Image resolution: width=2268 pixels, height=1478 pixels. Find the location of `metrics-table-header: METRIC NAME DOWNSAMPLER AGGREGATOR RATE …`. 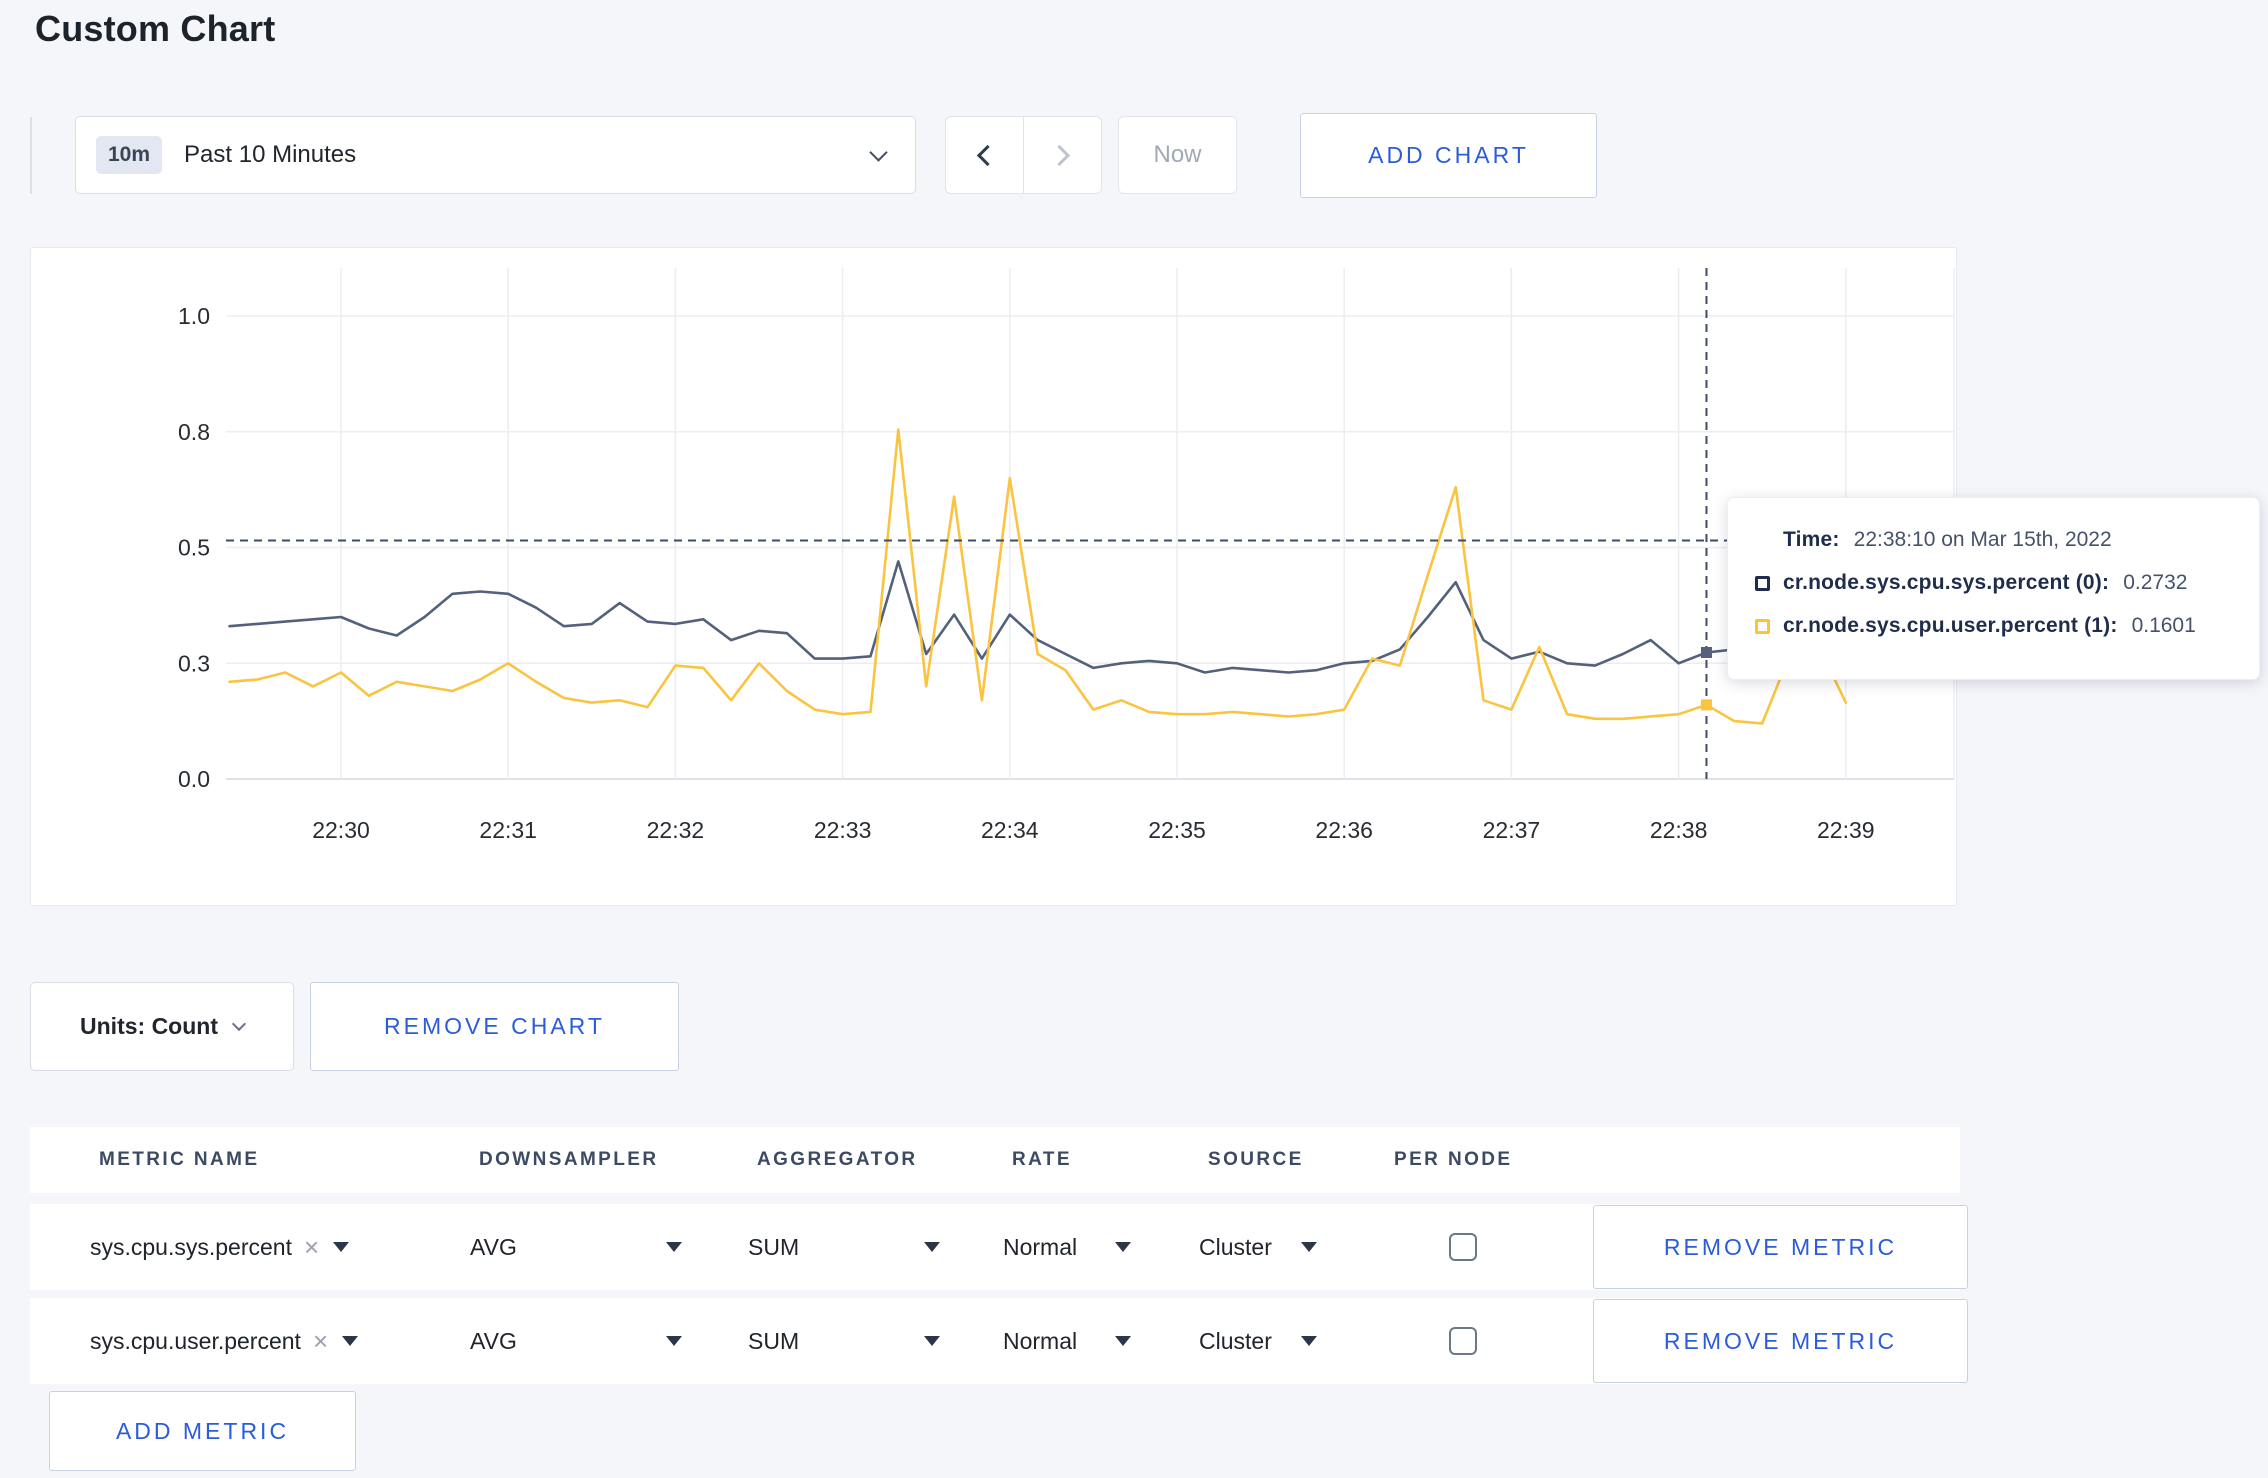

metrics-table-header: METRIC NAME DOWNSAMPLER AGGREGATOR RATE … is located at coordinates (995, 1160).